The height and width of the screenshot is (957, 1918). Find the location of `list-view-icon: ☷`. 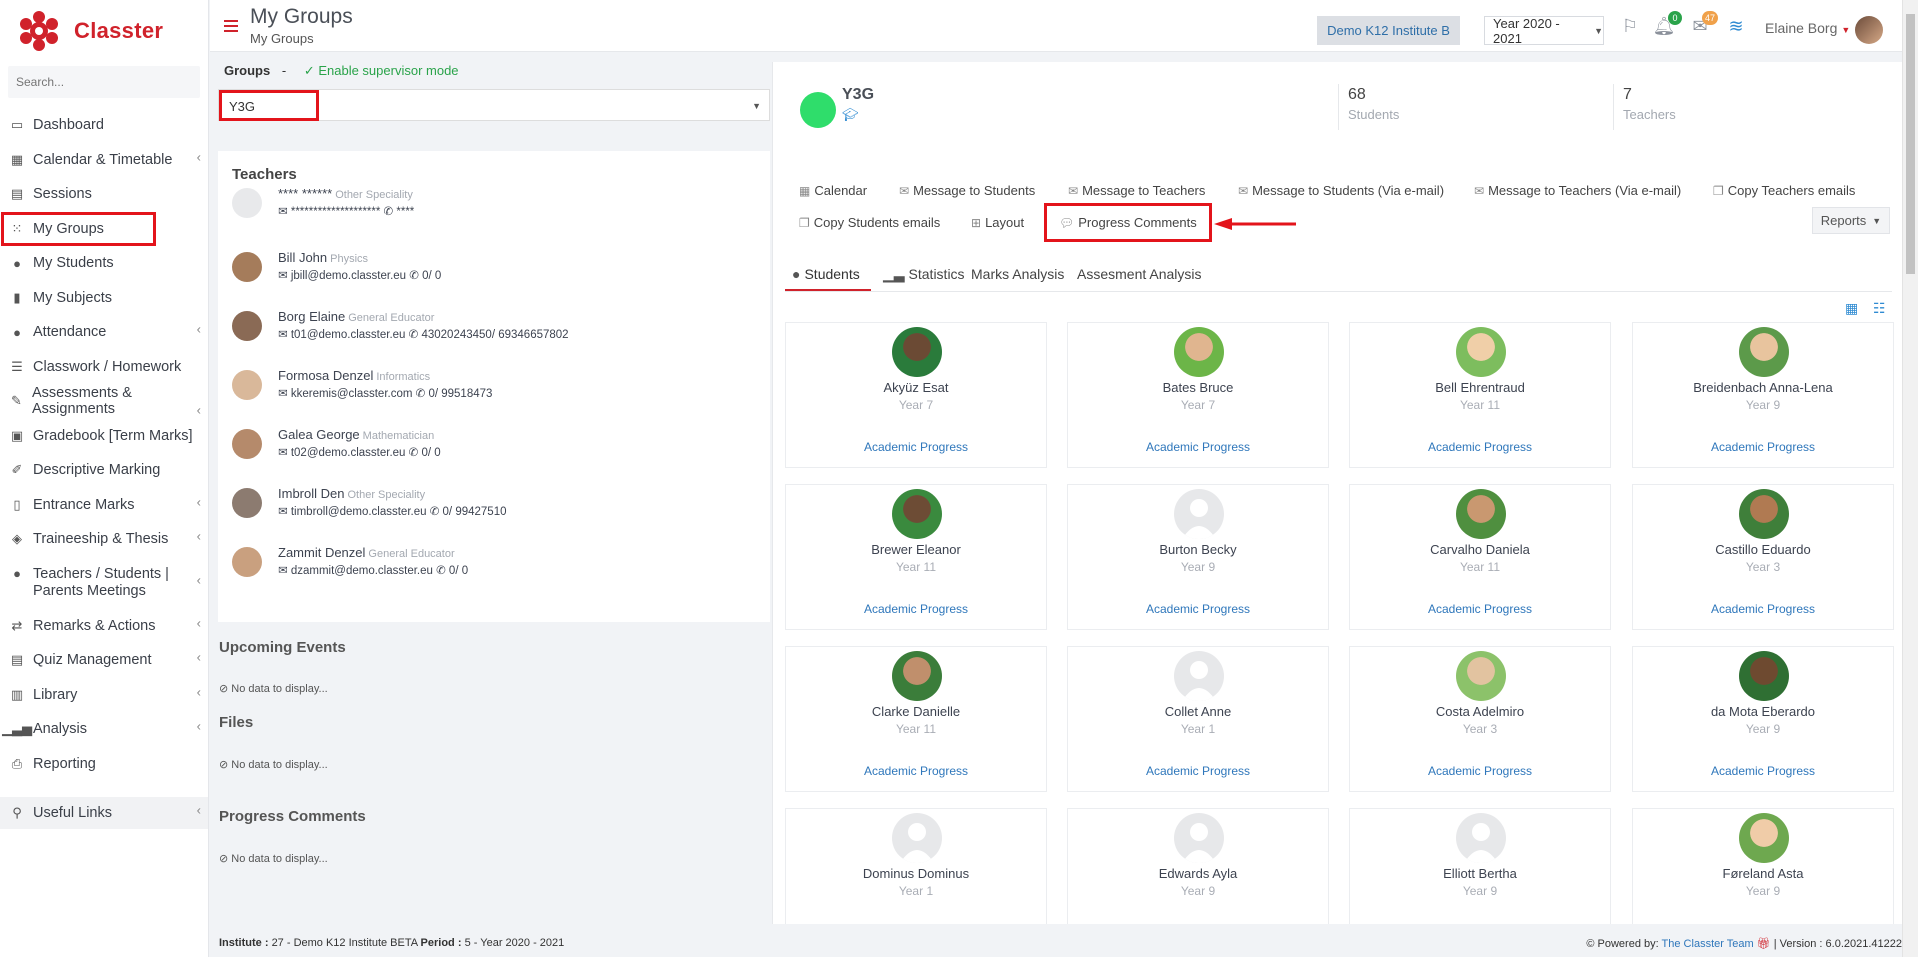

list-view-icon: ☷ is located at coordinates (1879, 308).